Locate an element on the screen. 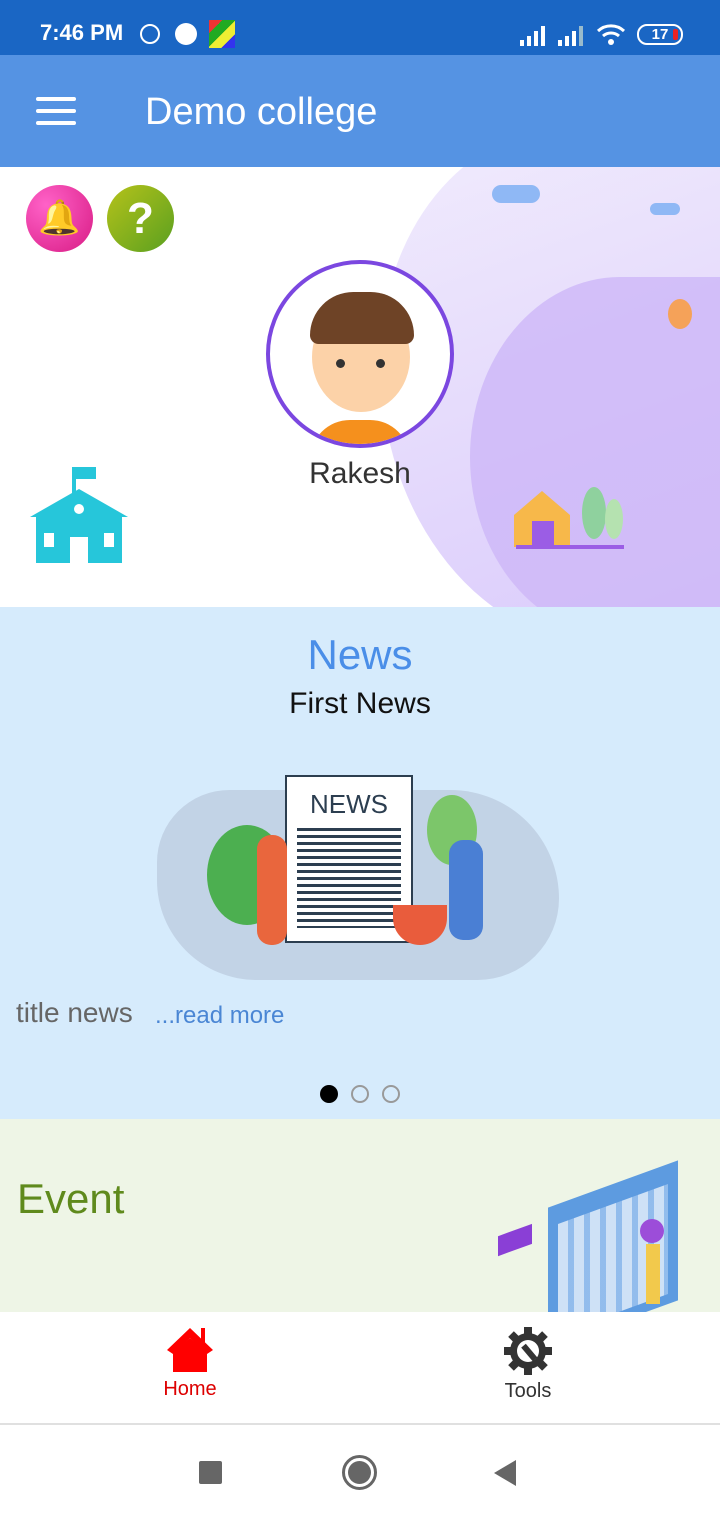 Image resolution: width=720 pixels, height=1520 pixels. system-navigation-bar is located at coordinates (360, 1472).